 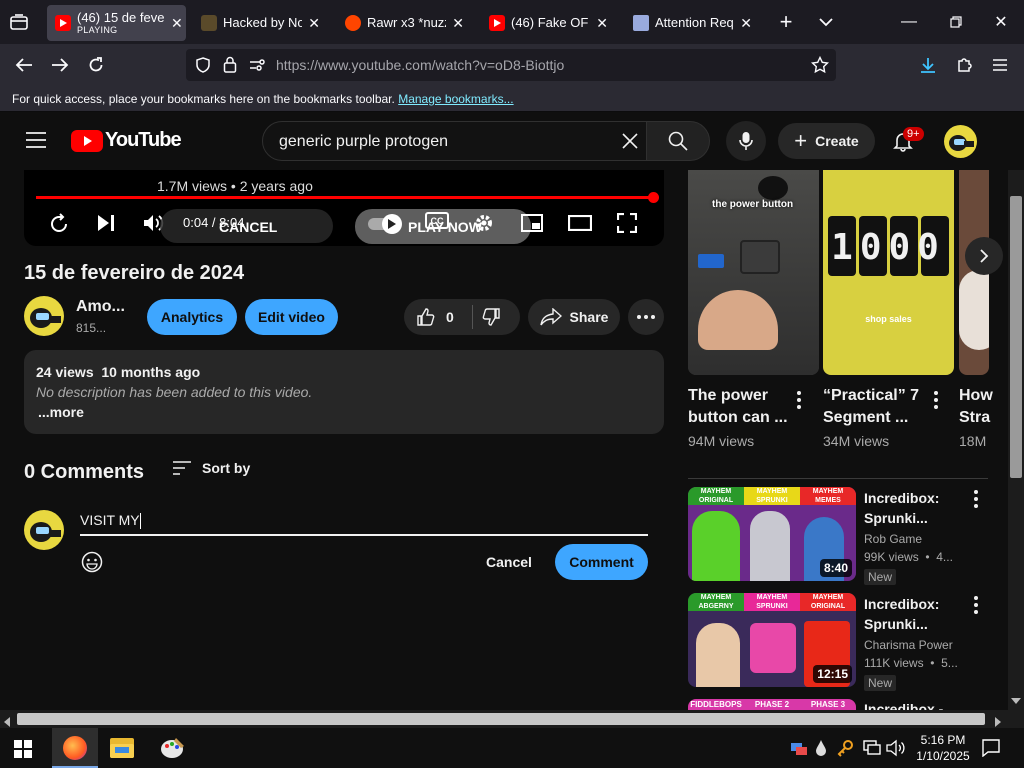 I want to click on search-box: generic purple protogen, so click(x=455, y=141).